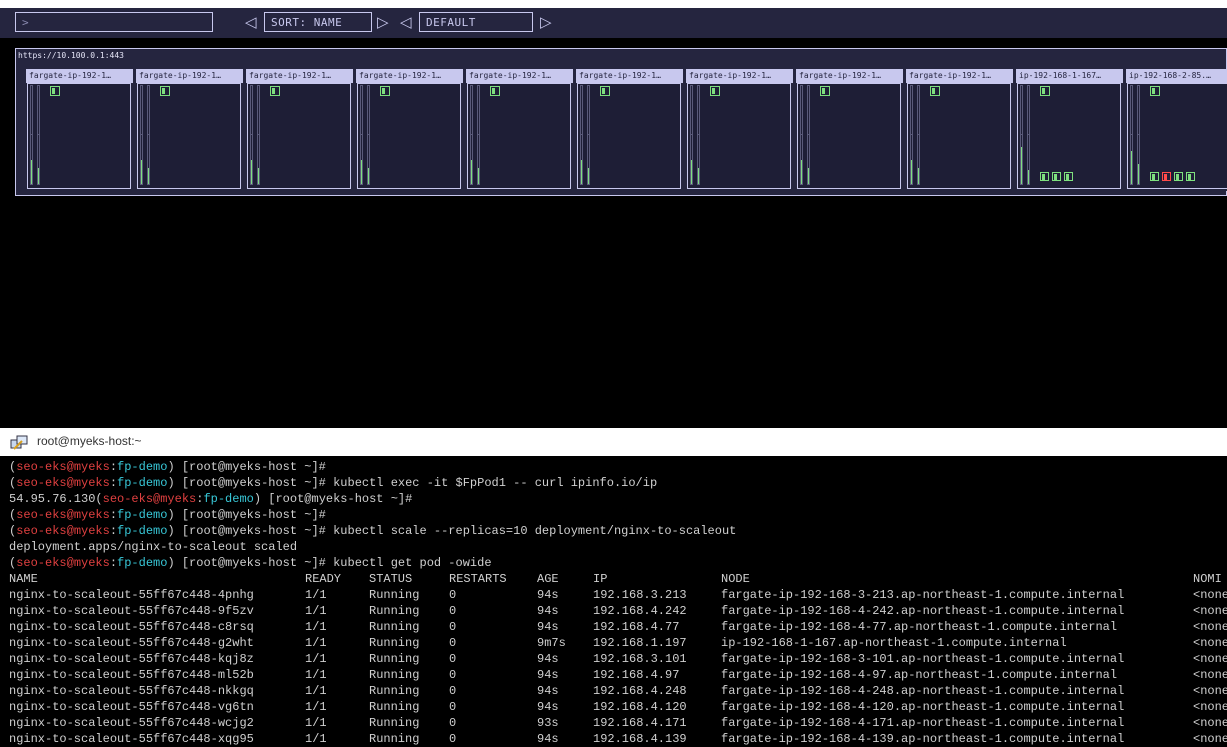 Image resolution: width=1227 pixels, height=747 pixels. I want to click on table-cell: nginx-to-scaleout-55ff67c448-kqj8z, so click(131, 659).